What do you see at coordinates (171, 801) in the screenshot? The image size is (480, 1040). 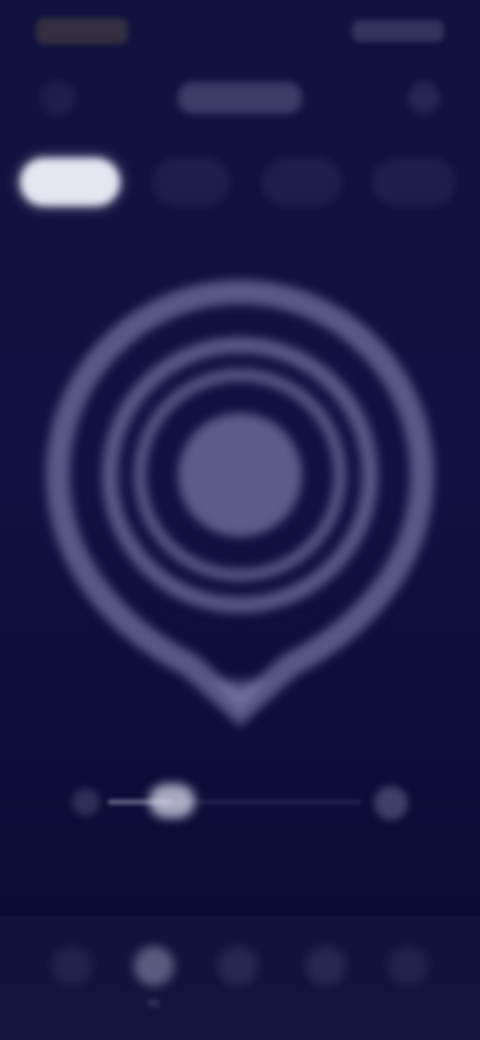 I see `slider-thumb` at bounding box center [171, 801].